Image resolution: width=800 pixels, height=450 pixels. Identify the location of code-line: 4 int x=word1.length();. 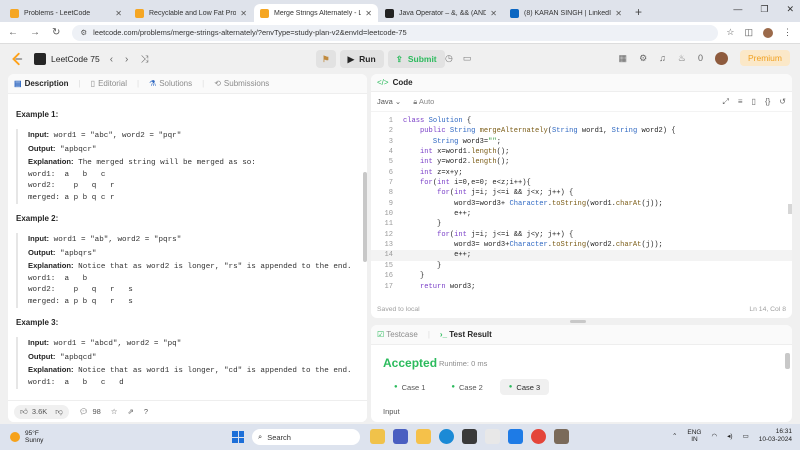
(581, 152).